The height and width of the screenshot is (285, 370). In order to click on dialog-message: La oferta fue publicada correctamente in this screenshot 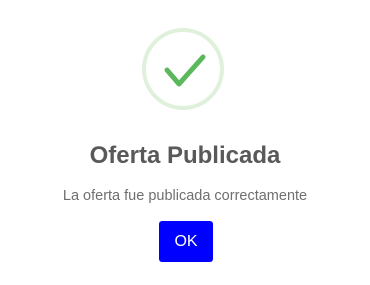, I will do `click(185, 196)`.